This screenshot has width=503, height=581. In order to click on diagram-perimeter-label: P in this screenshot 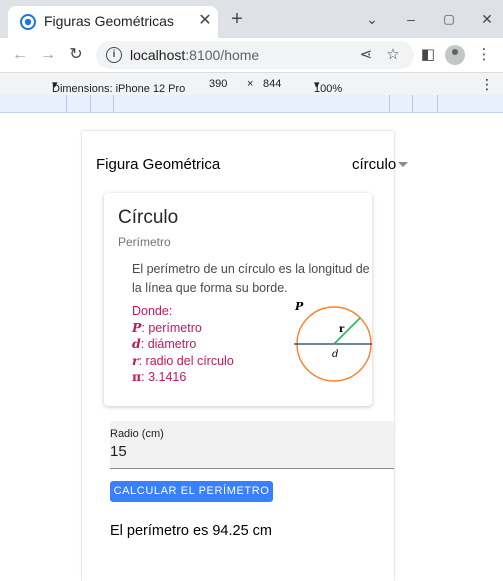, I will do `click(299, 307)`.